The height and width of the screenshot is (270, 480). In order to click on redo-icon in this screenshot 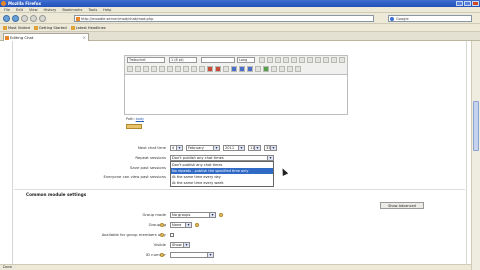, I will do `click(326, 60)`.